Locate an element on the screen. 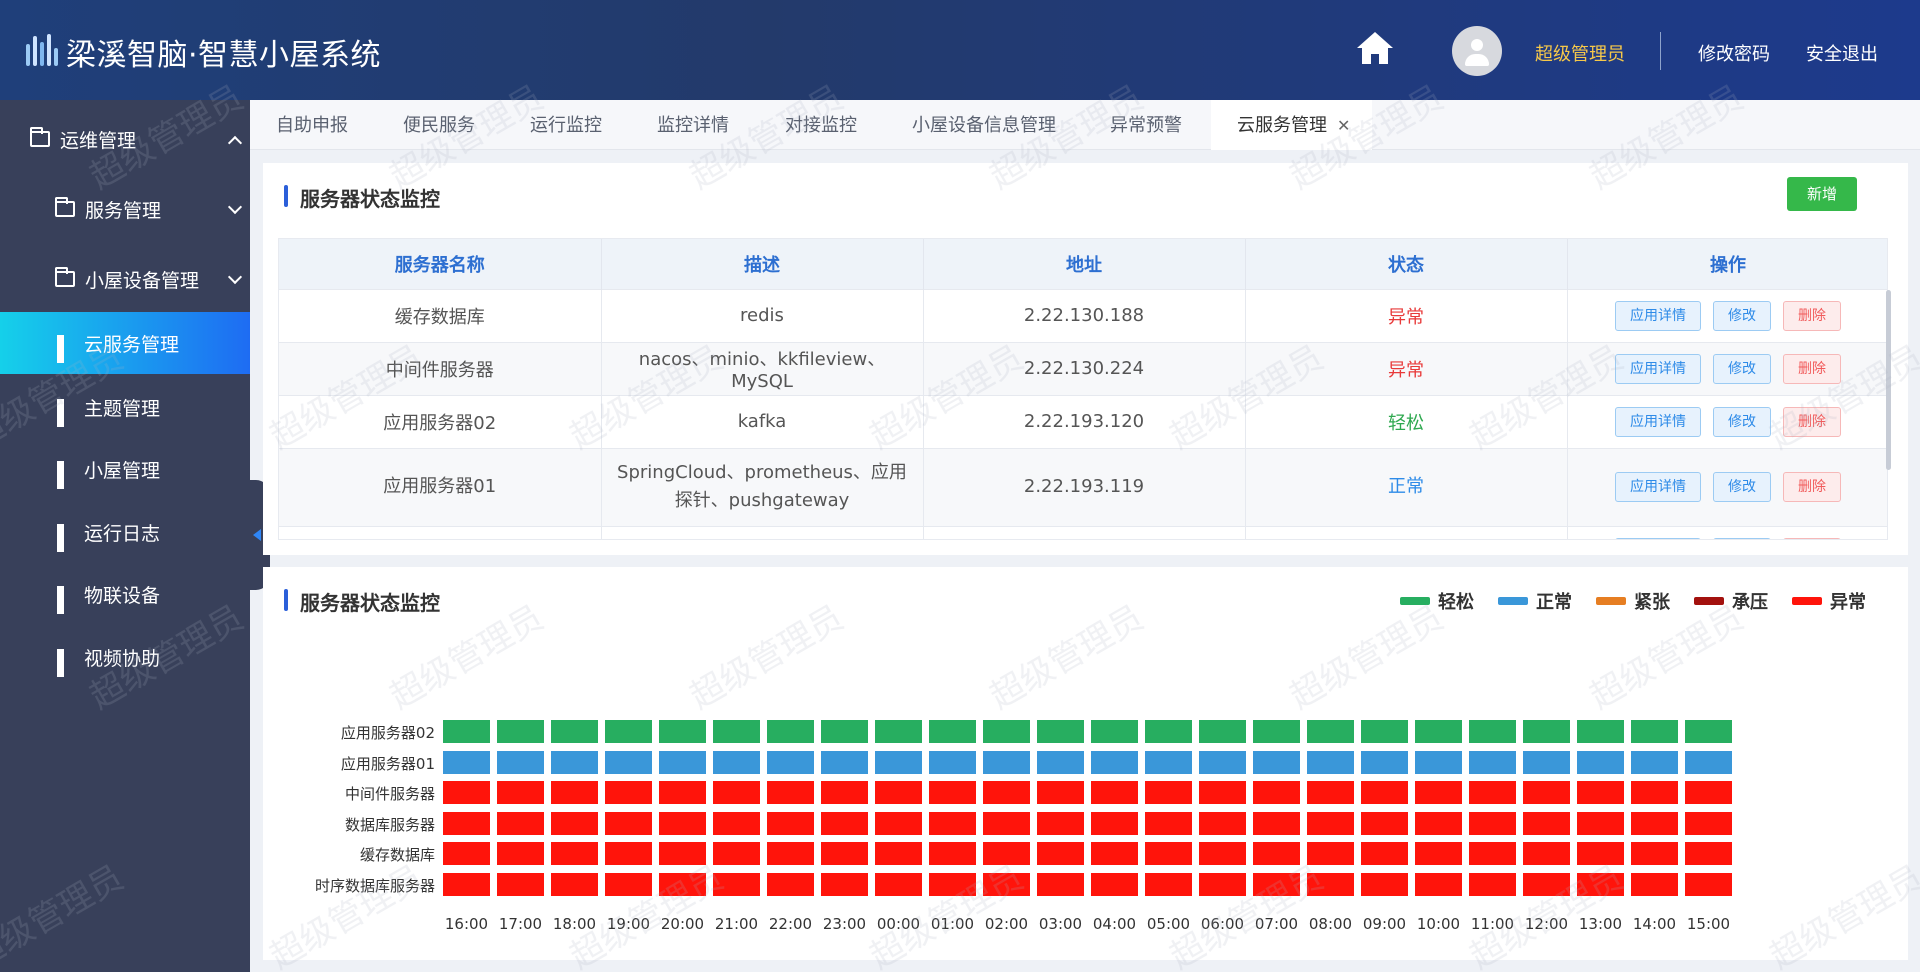 The height and width of the screenshot is (972, 1920). user-avatar is located at coordinates (1477, 51).